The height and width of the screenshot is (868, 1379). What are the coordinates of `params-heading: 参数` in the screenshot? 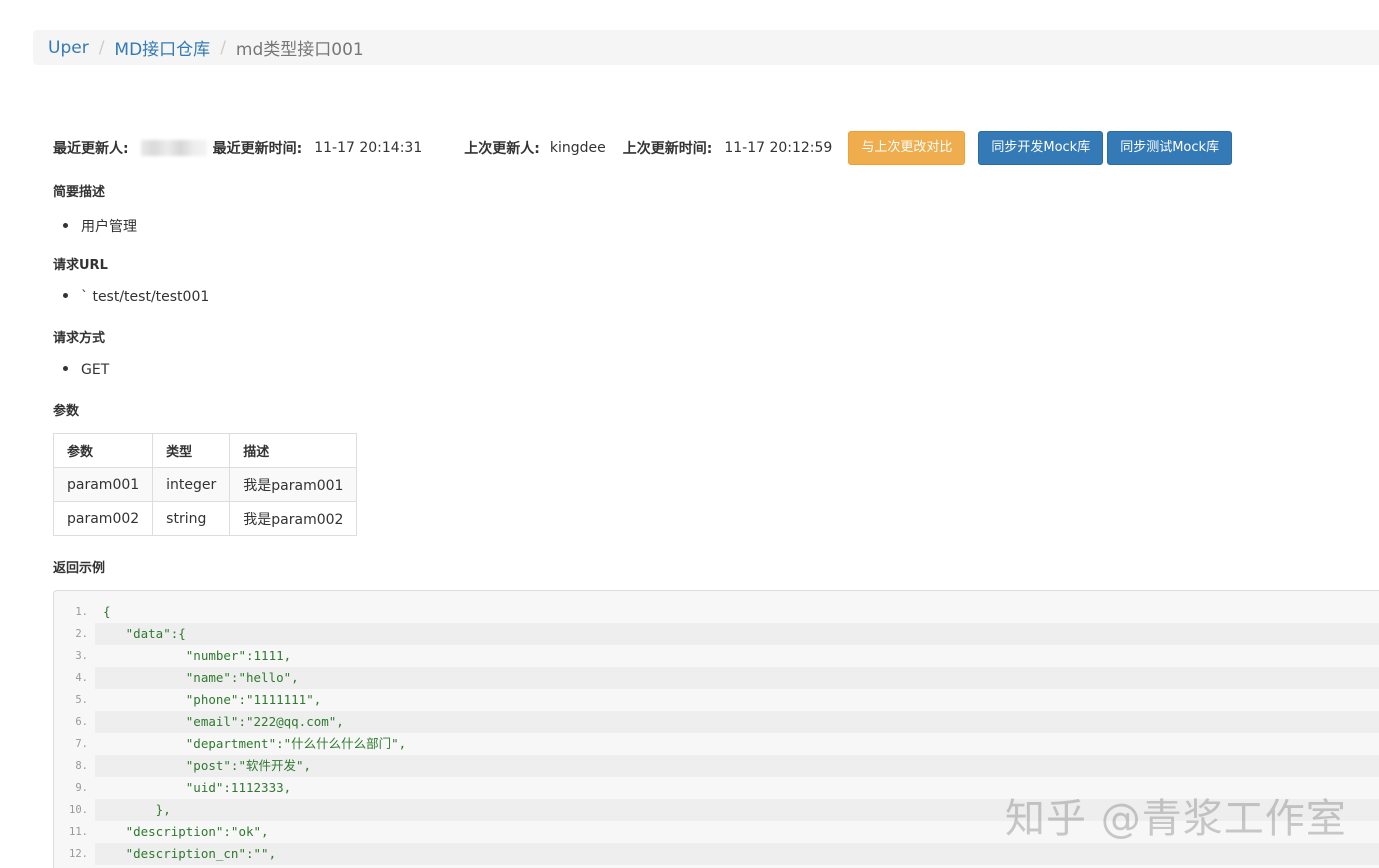 It's located at (66, 411).